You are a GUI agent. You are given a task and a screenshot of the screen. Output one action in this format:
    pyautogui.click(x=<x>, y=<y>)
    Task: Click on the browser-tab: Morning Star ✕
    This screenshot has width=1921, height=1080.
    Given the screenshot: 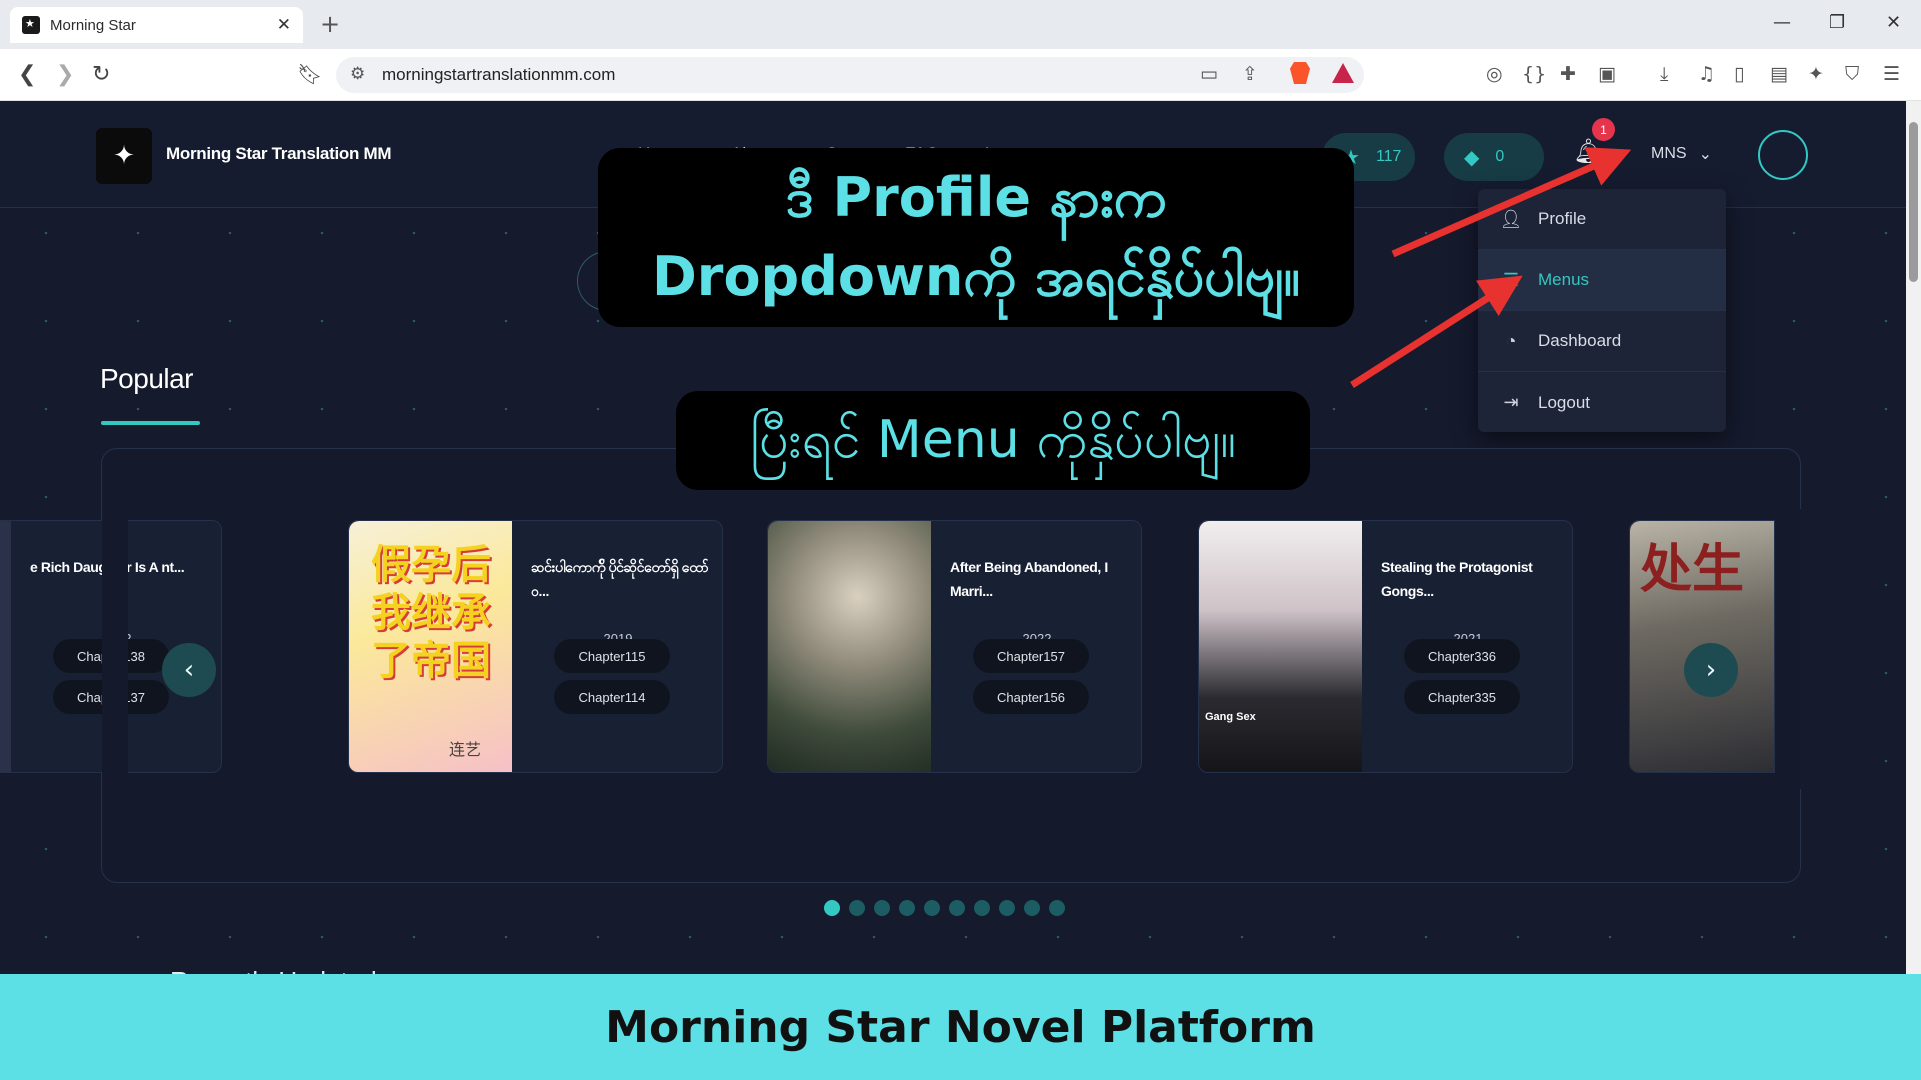 What is the action you would take?
    pyautogui.click(x=156, y=25)
    